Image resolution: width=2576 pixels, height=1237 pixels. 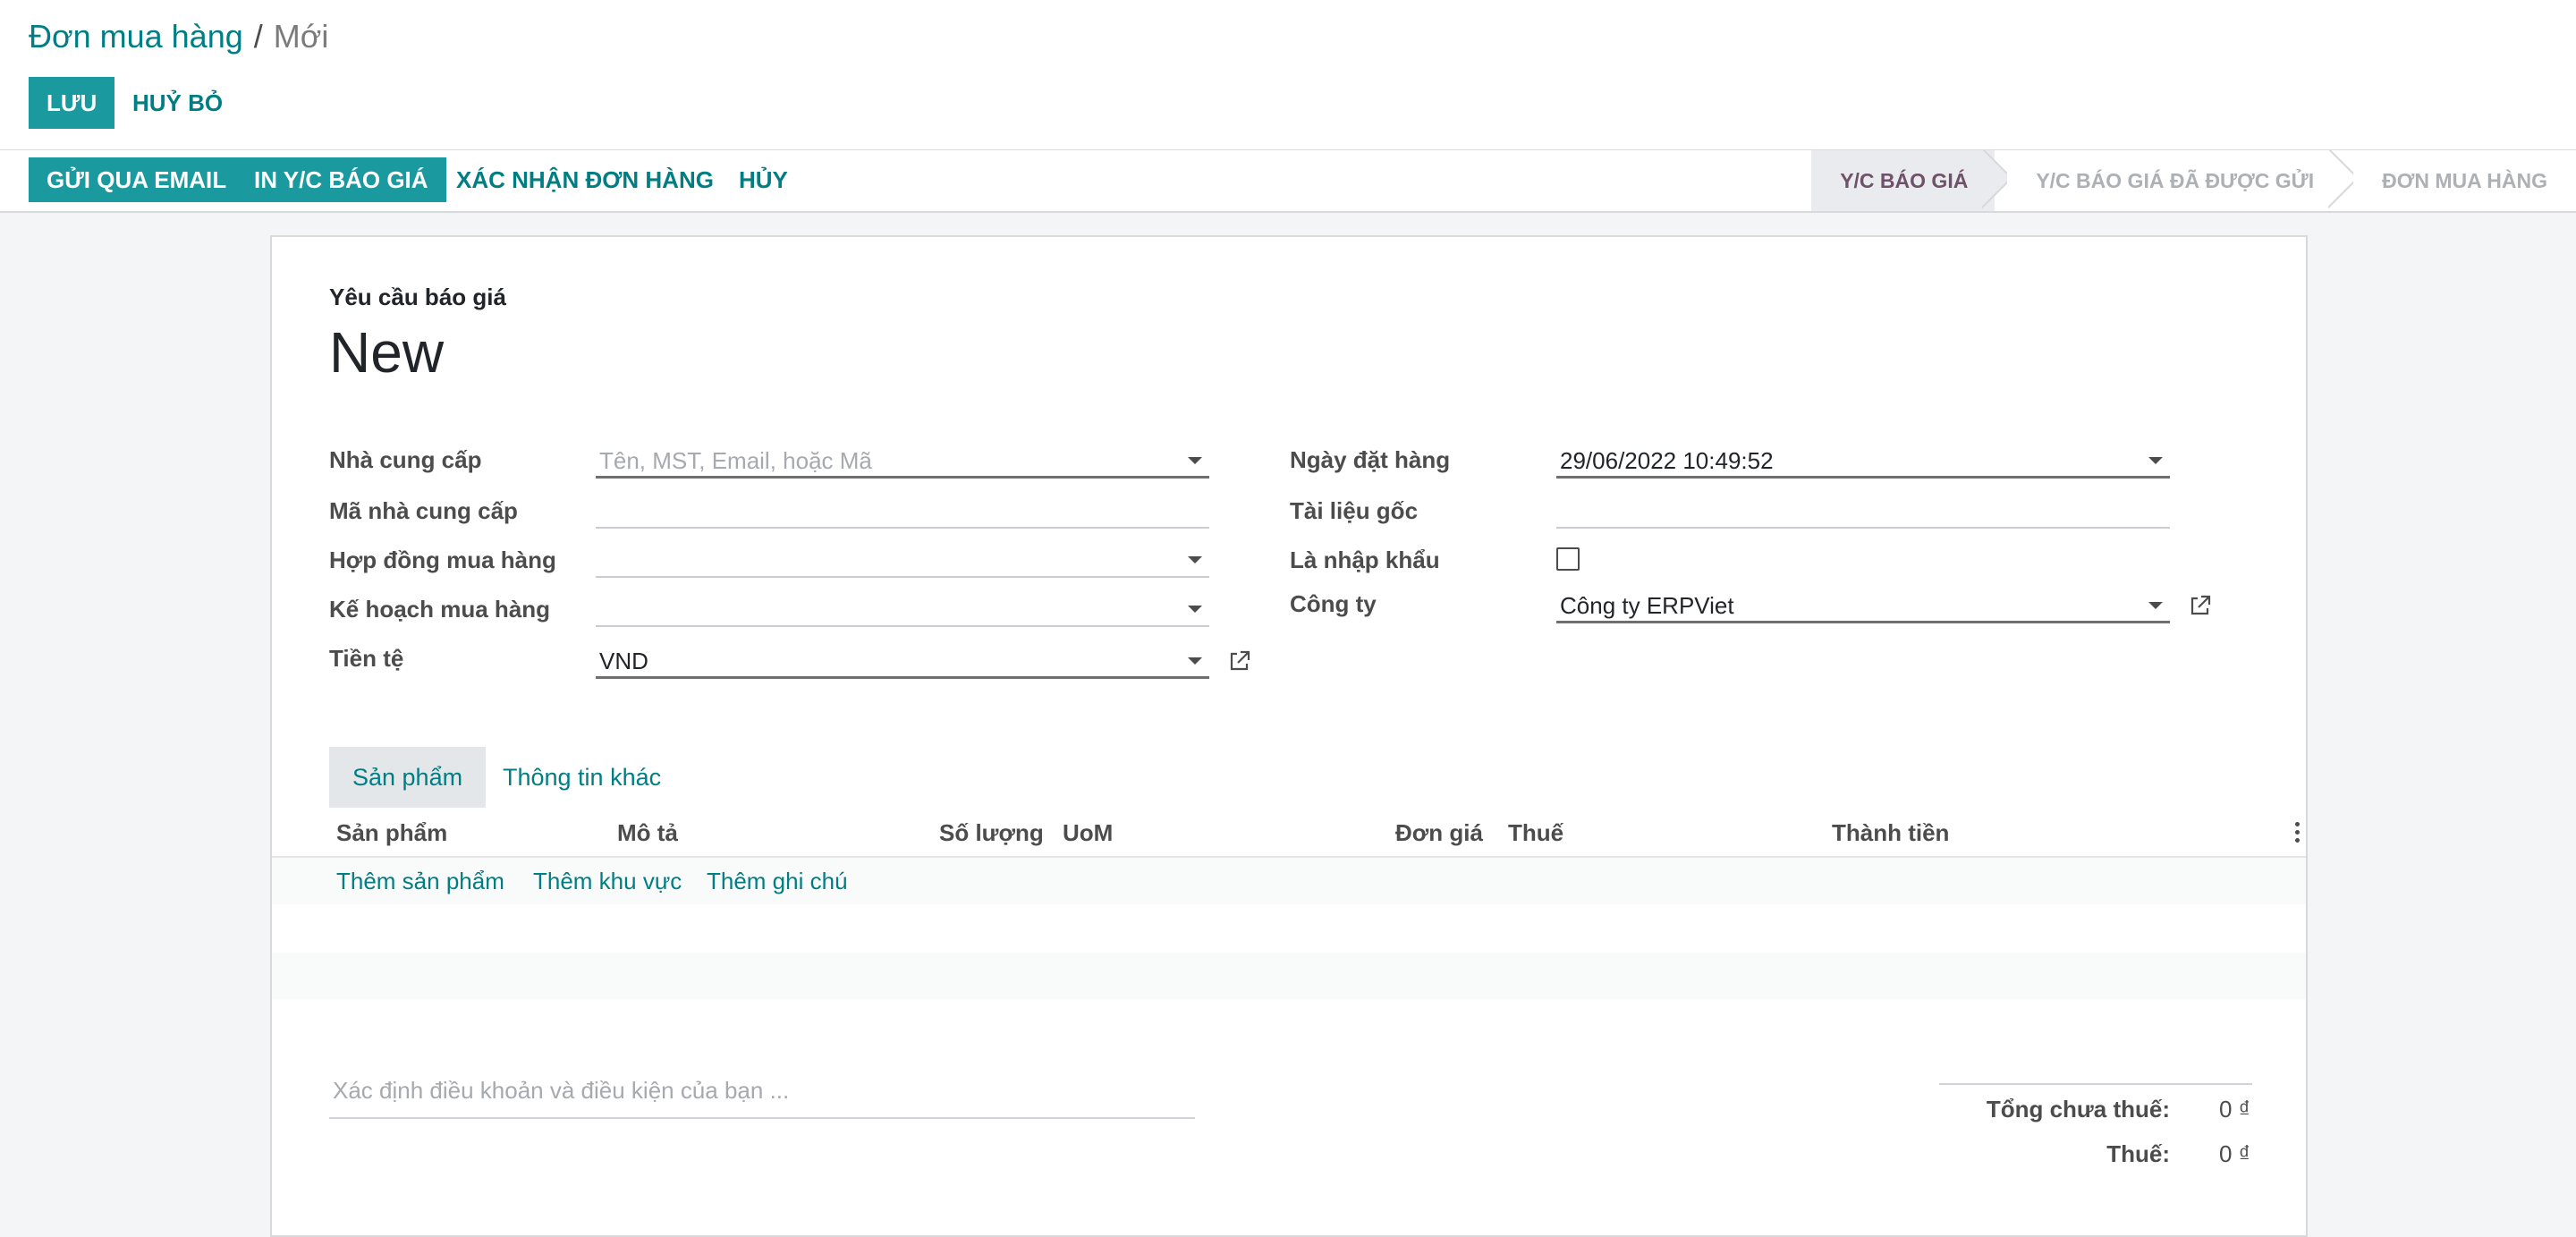 What do you see at coordinates (2078, 1109) in the screenshot?
I see `untaxed-amount-label: Tổng chưa thuế:` at bounding box center [2078, 1109].